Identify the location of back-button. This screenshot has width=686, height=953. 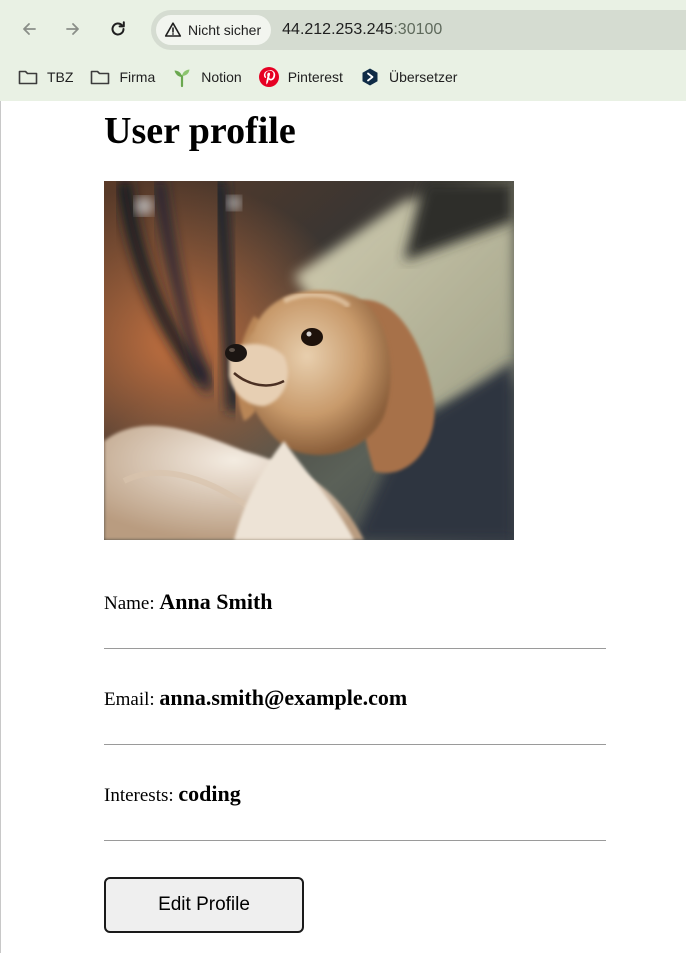
(29, 29).